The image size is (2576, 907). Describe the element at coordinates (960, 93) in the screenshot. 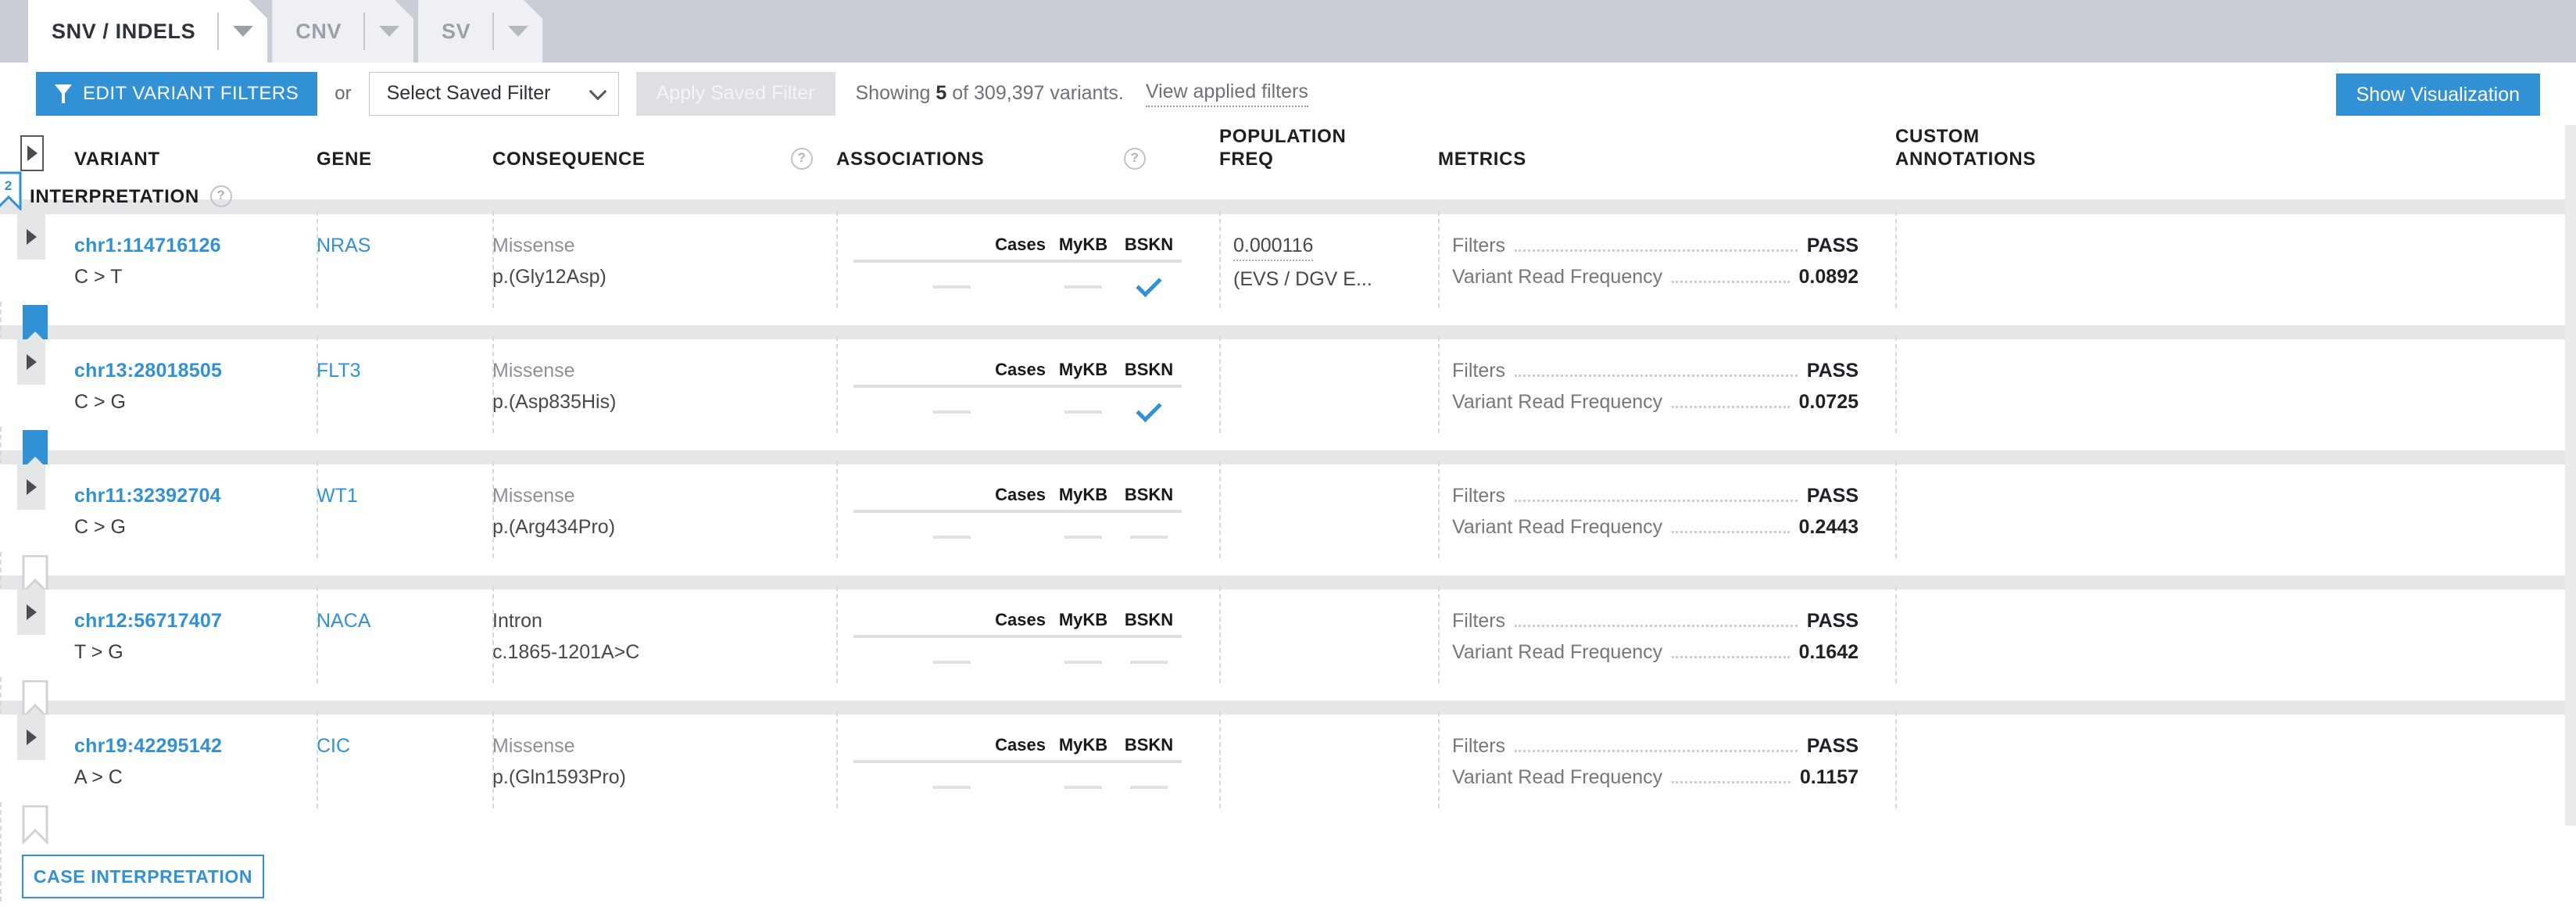

I see `showing-middle: of` at that location.